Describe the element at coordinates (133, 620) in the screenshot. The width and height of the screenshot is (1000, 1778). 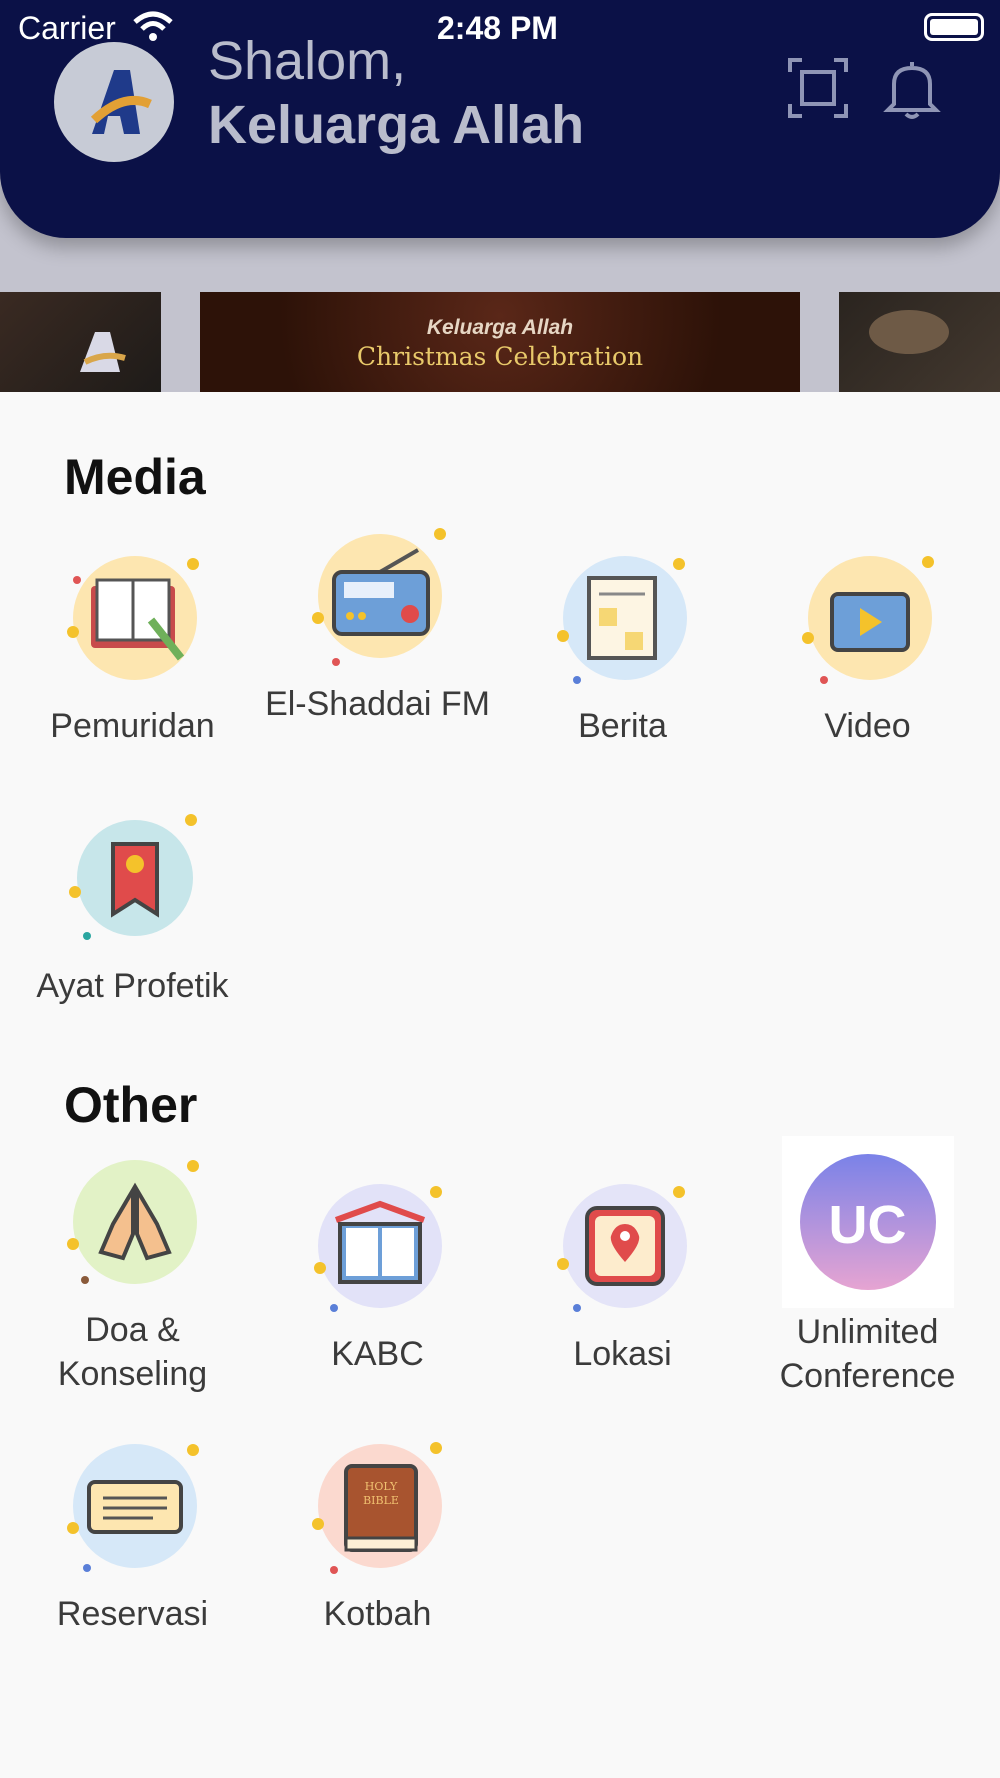
I see `book-pencil-icon` at that location.